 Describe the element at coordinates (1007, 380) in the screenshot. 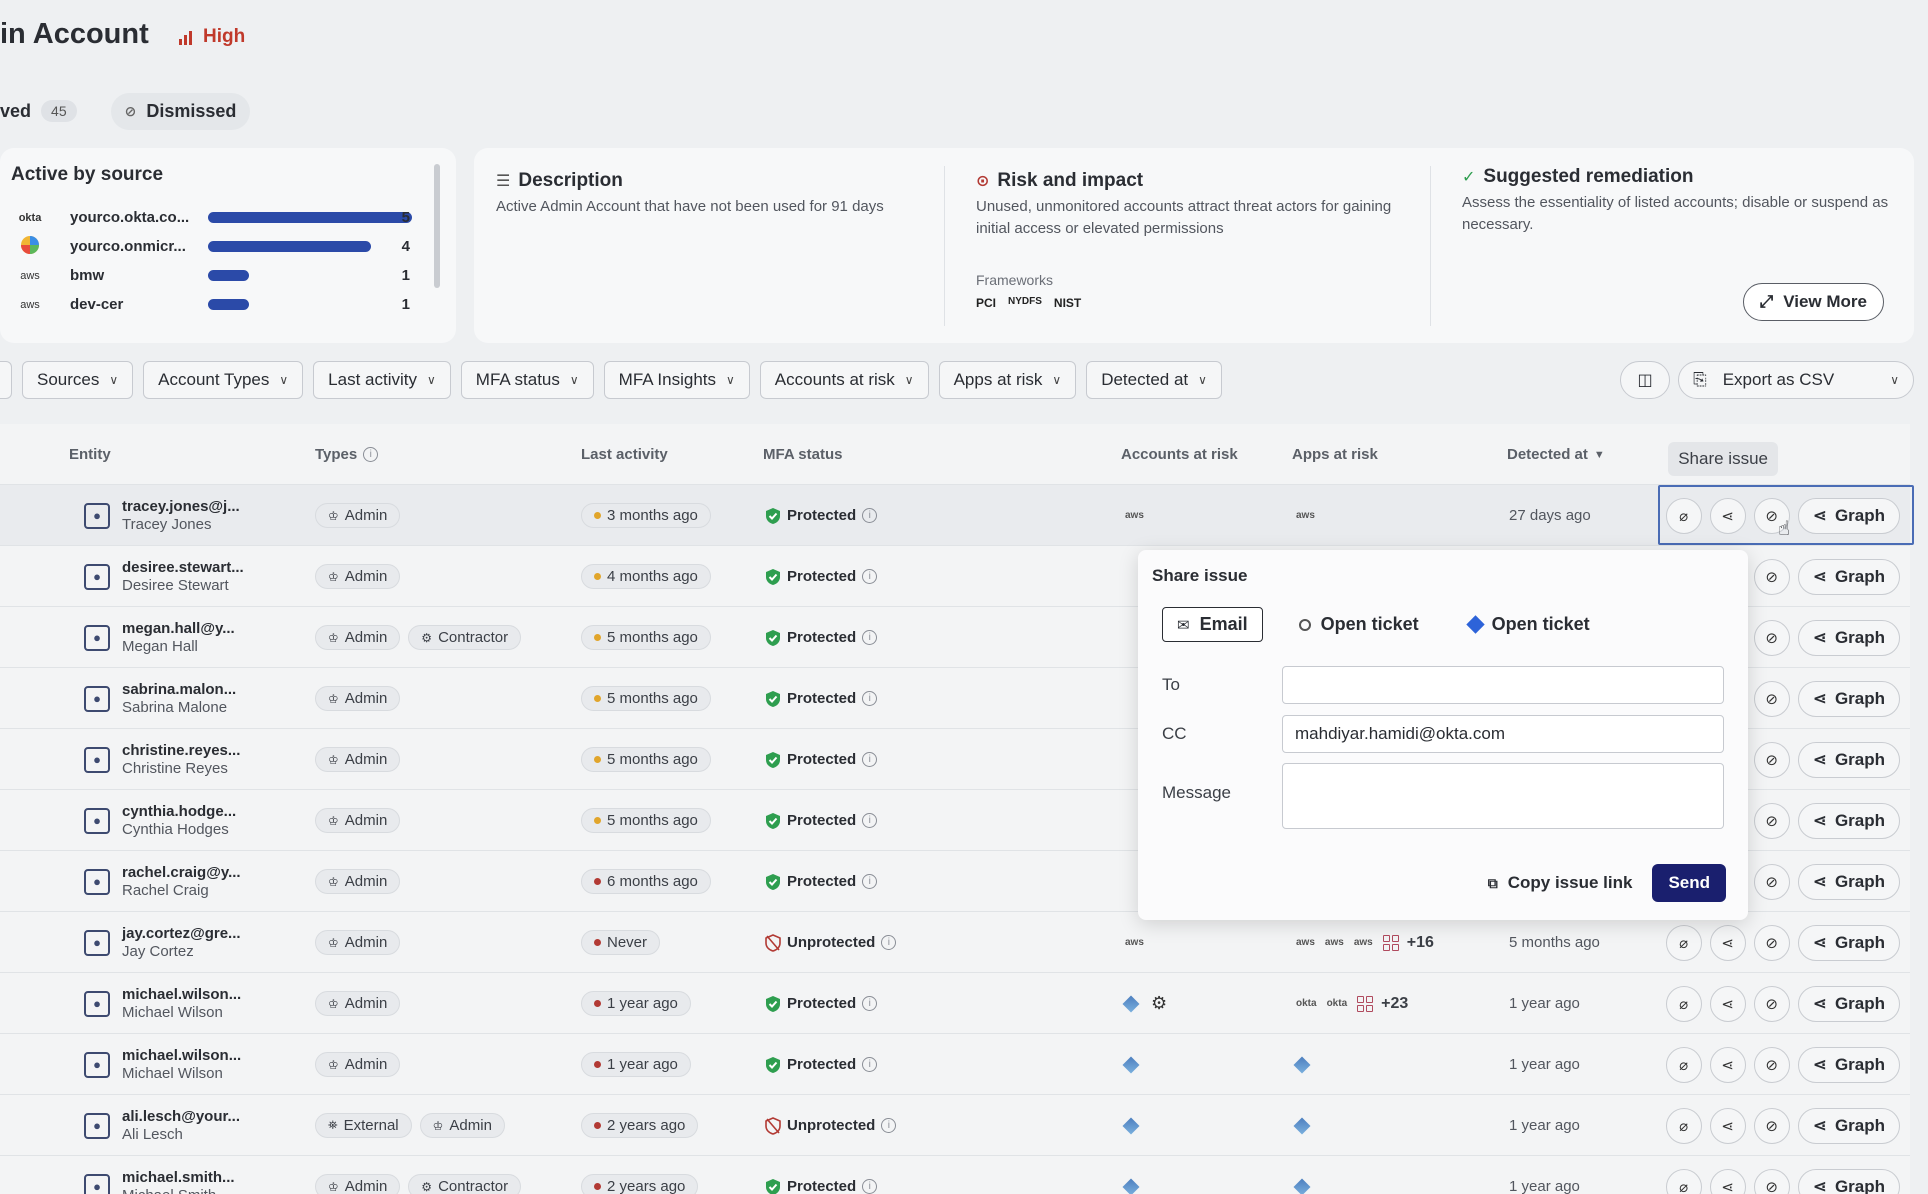

I see `filter-apps-at-risk: Apps at risk ∨` at that location.